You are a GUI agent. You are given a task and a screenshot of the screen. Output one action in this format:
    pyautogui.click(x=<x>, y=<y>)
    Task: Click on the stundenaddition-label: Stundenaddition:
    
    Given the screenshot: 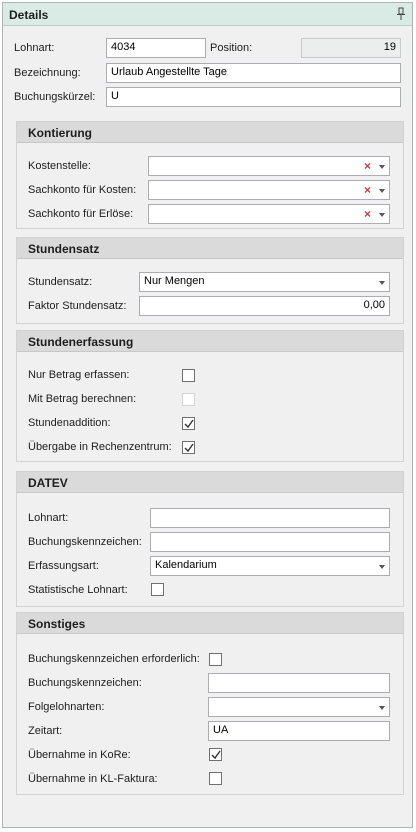 What is the action you would take?
    pyautogui.click(x=69, y=423)
    